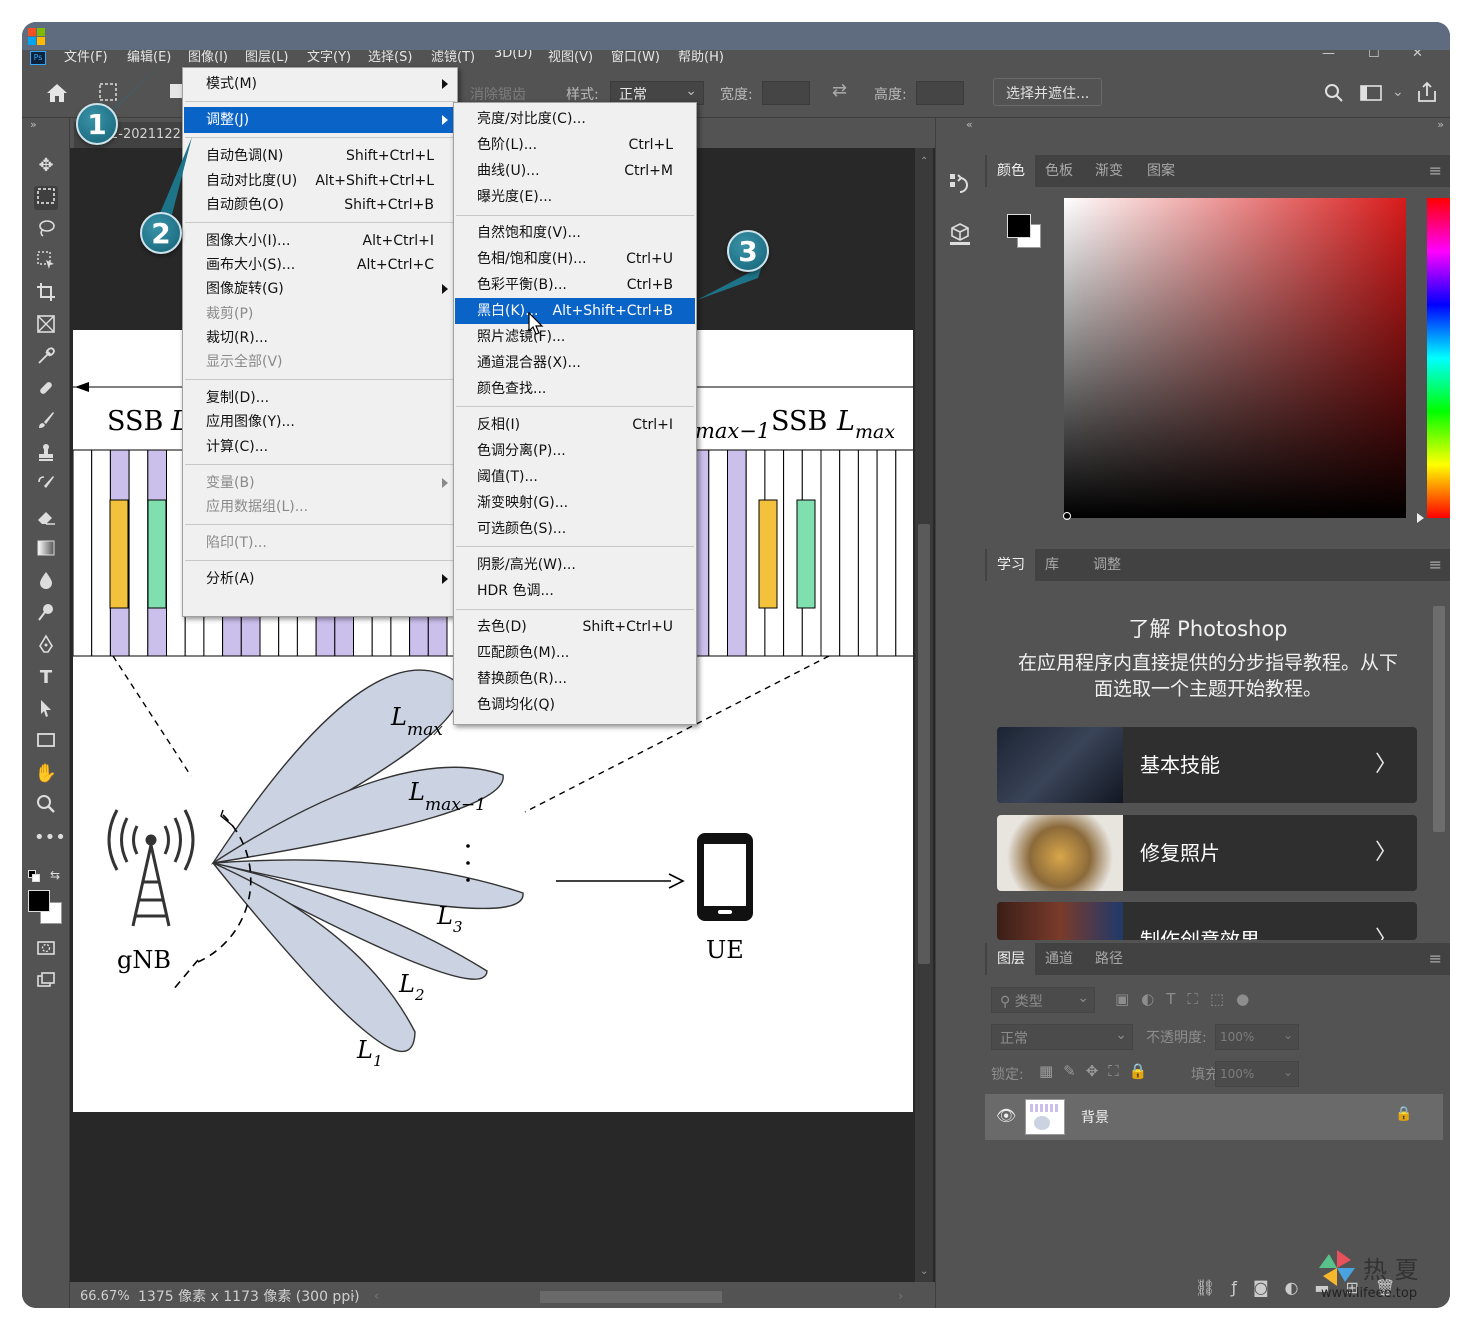  I want to click on callout-1: 1, so click(97, 124).